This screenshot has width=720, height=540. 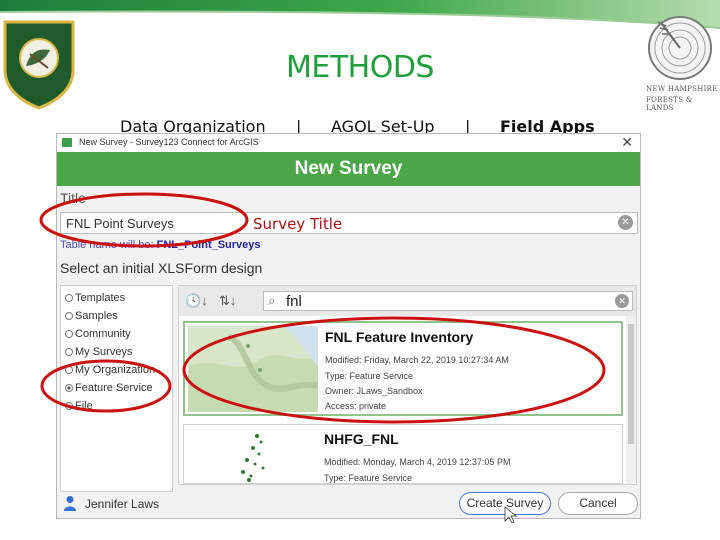 I want to click on radio-label: File, so click(x=84, y=406).